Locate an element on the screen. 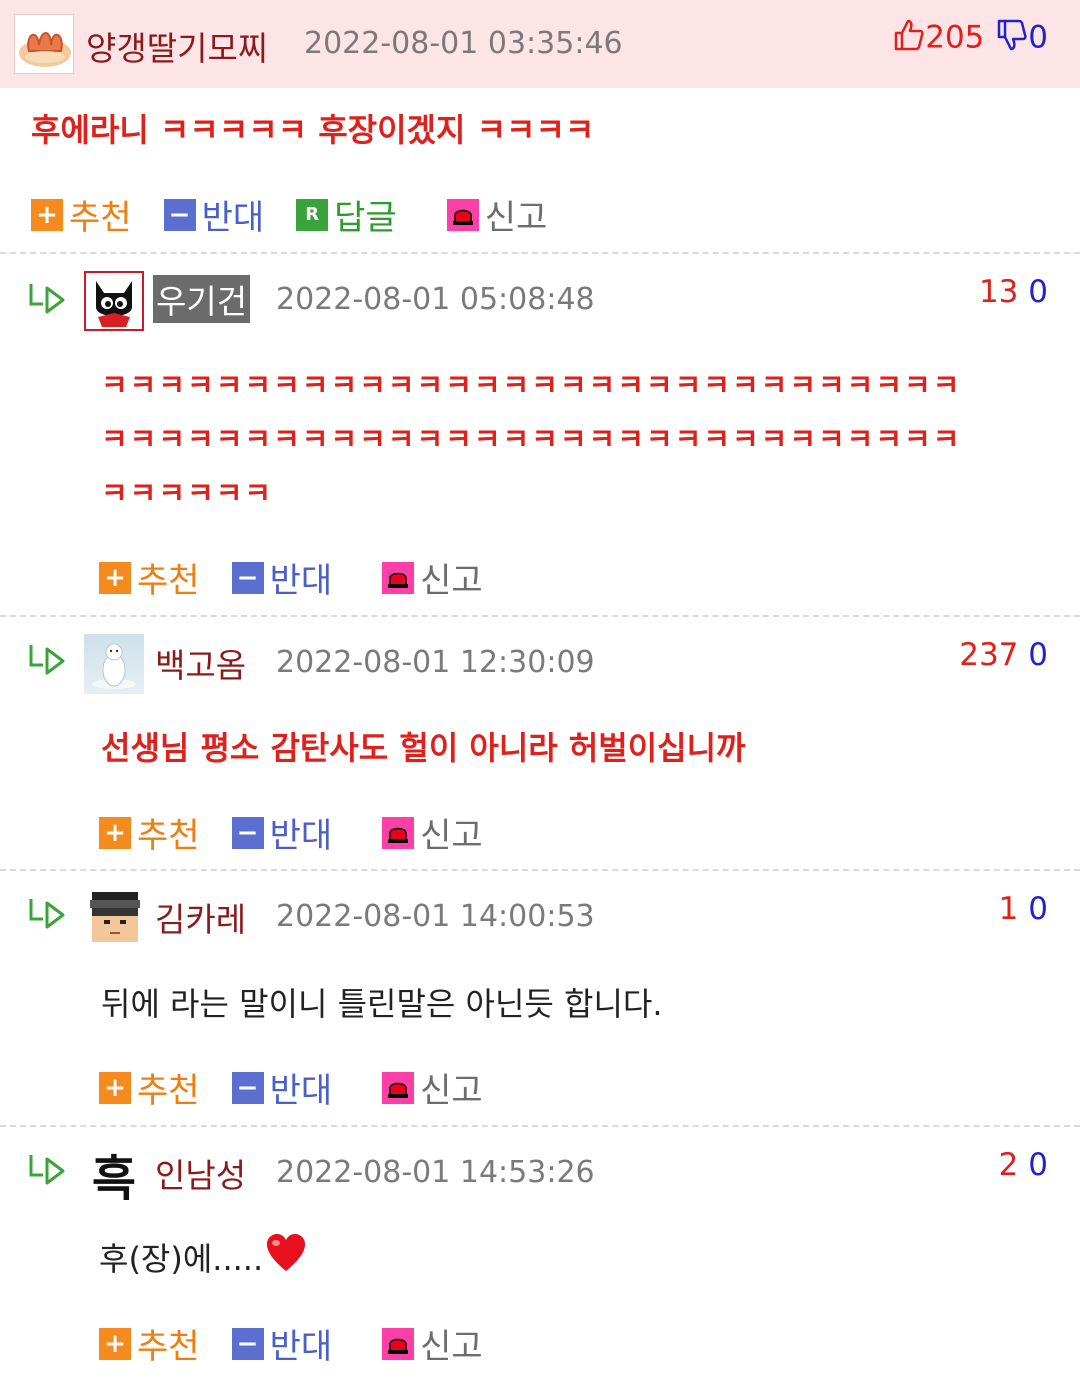  reply-icon: R is located at coordinates (312, 214).